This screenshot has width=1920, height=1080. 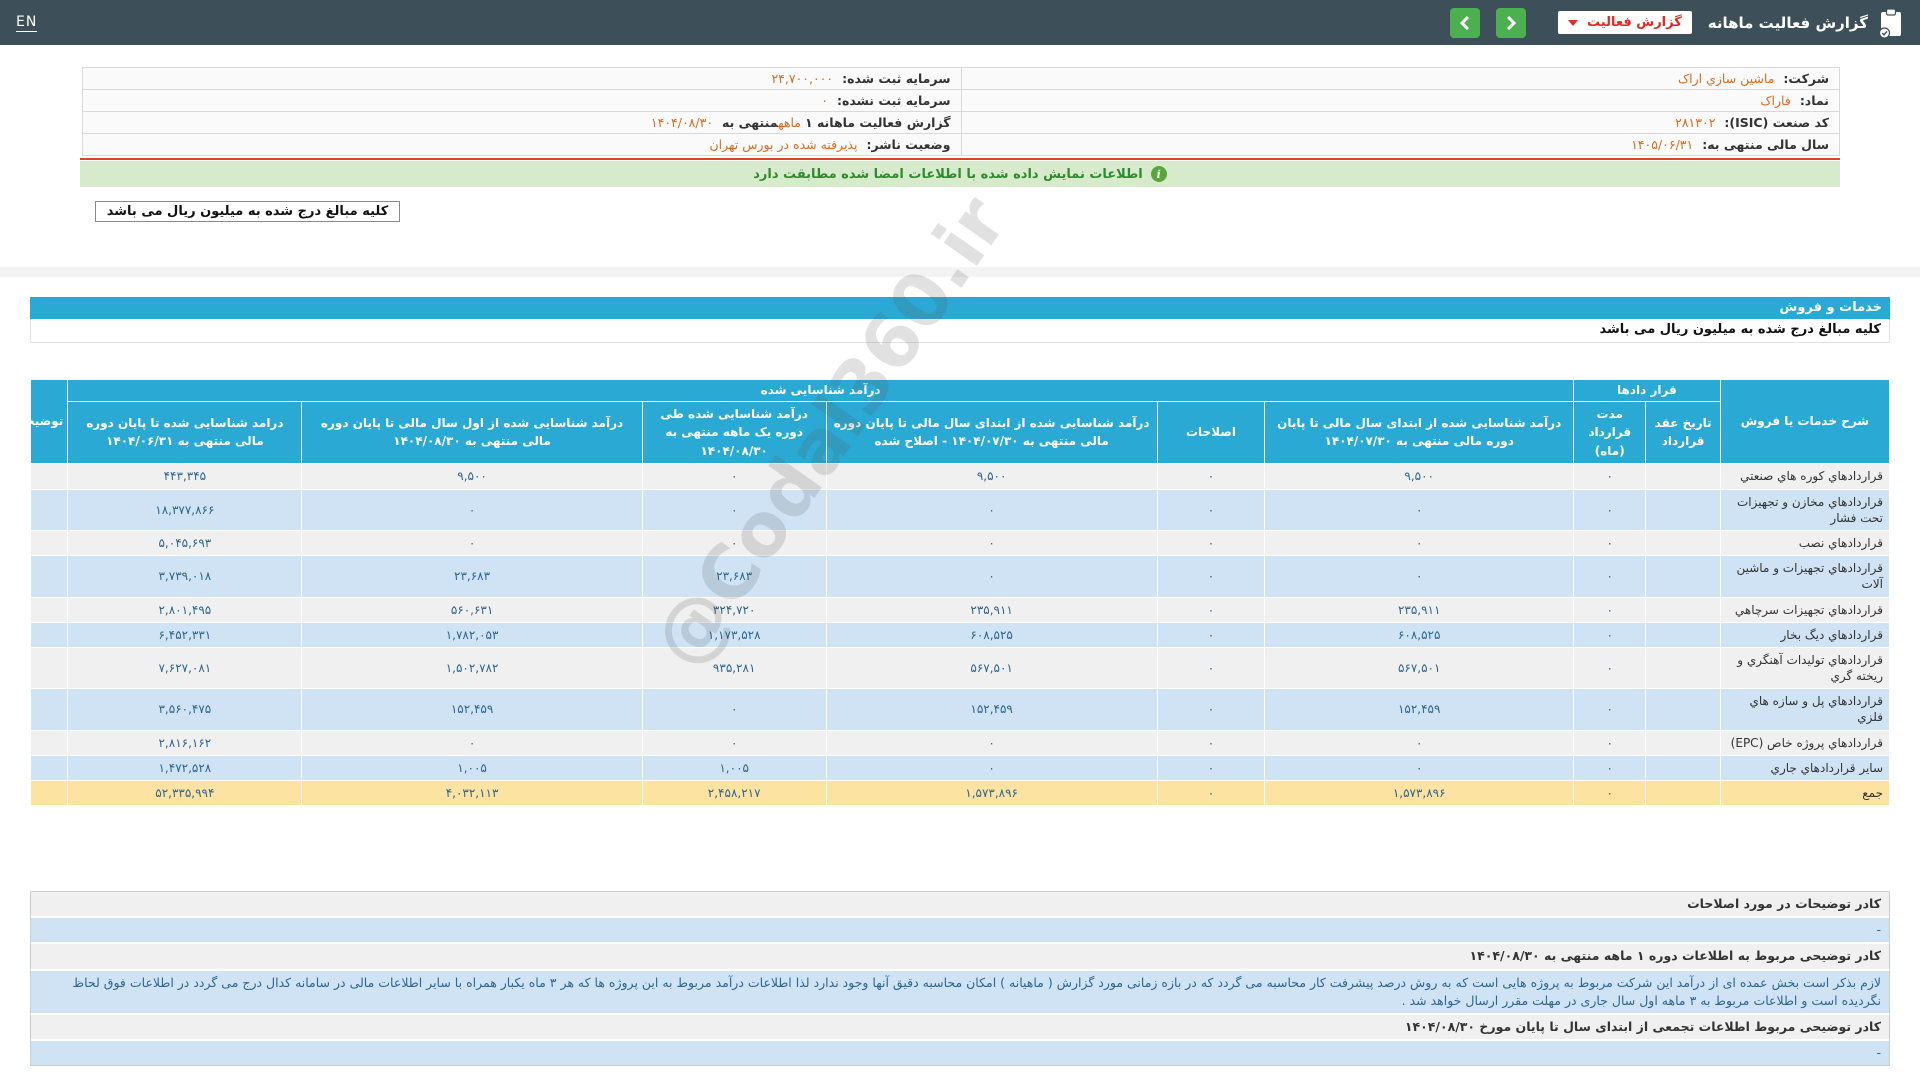 I want to click on cell-rev-0730c: ۱۵۲,۴۵۹, so click(x=991, y=709).